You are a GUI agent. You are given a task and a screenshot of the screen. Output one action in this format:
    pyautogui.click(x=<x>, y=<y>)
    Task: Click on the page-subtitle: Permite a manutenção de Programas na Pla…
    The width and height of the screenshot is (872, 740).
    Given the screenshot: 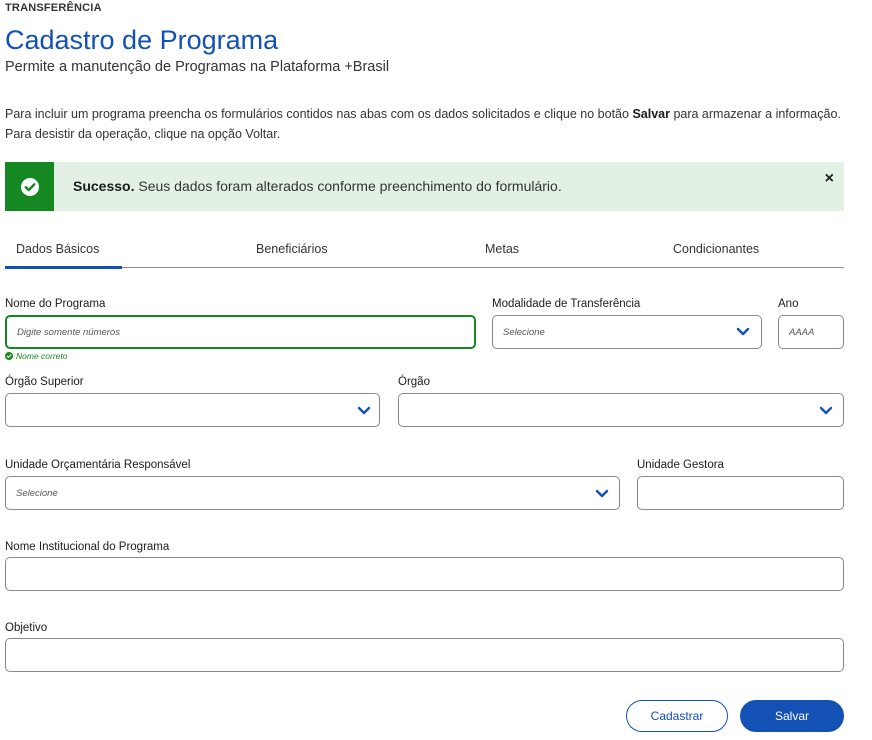 What is the action you would take?
    pyautogui.click(x=197, y=67)
    